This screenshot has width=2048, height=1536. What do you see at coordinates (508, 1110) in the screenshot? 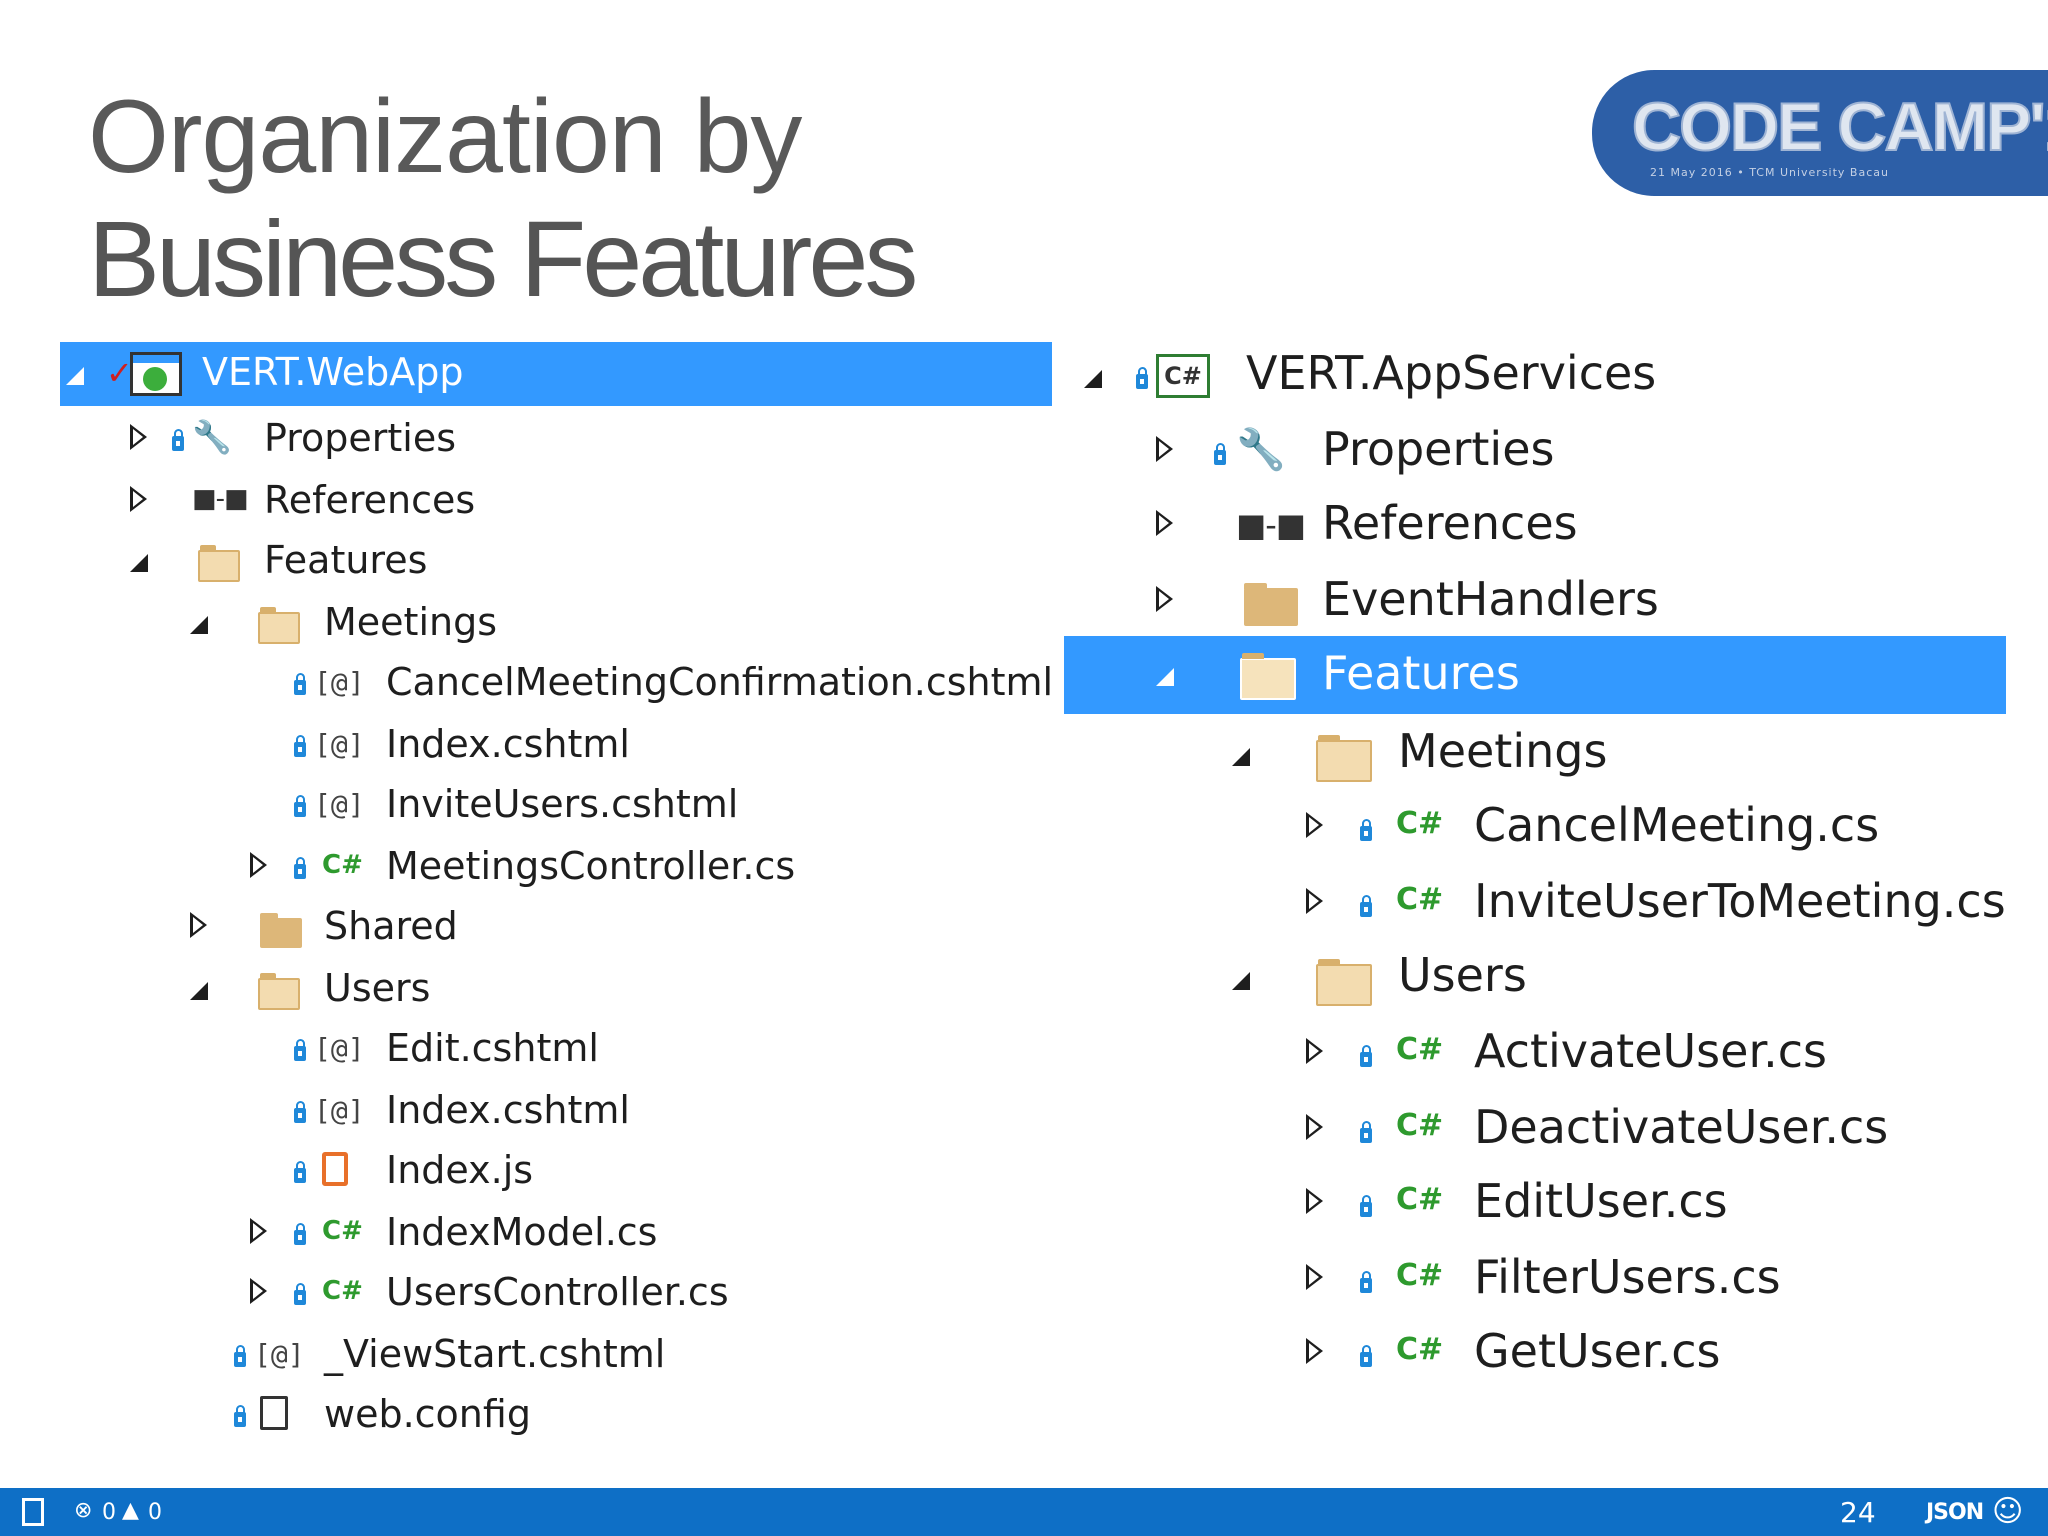
I see `tree-node-label: Index.cshtml` at bounding box center [508, 1110].